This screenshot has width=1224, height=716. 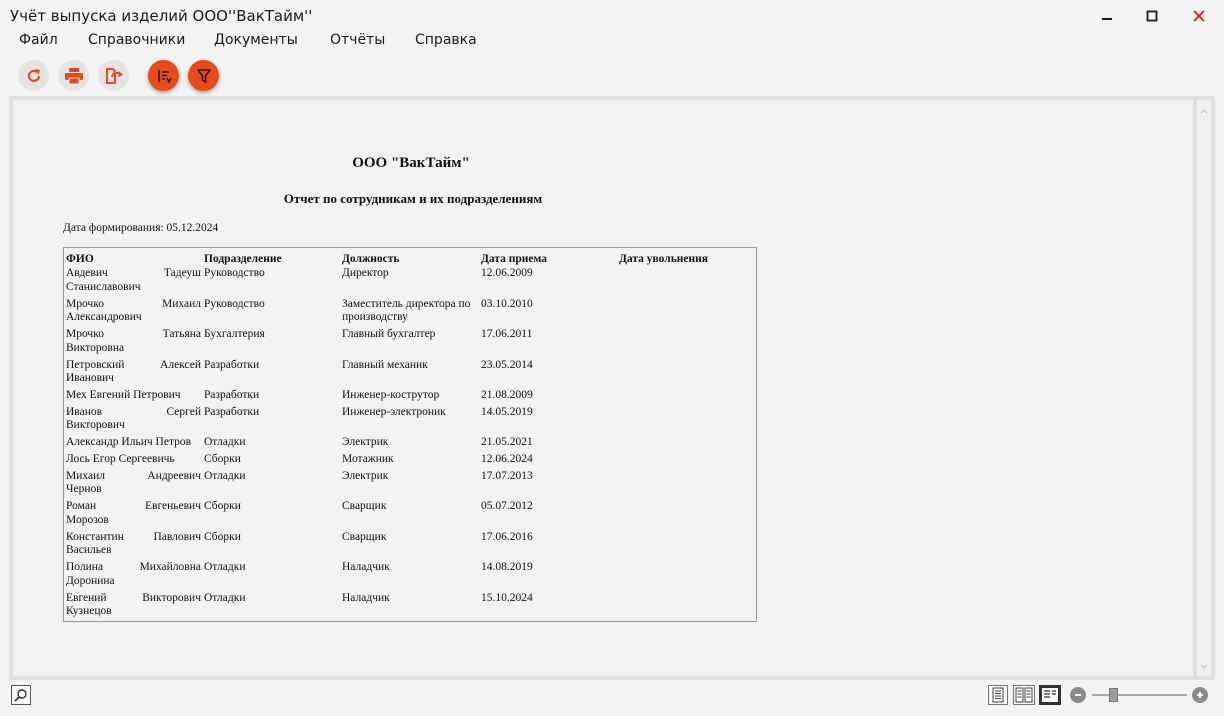 I want to click on filter-button, so click(x=203, y=75).